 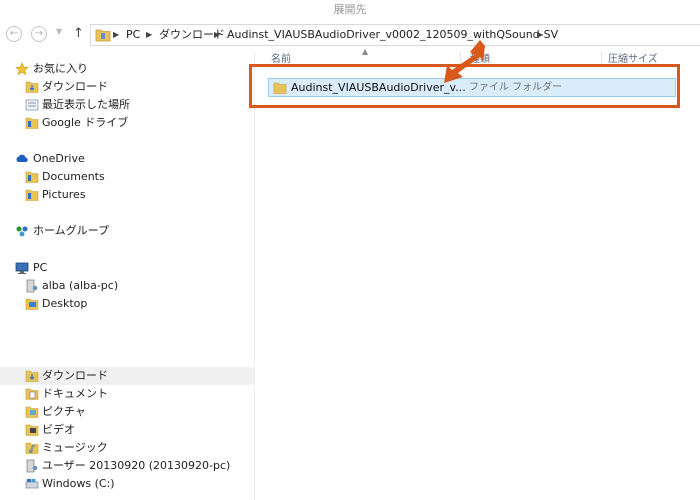 I want to click on sidebar-item-onedrive: OneDrive, so click(x=127, y=159).